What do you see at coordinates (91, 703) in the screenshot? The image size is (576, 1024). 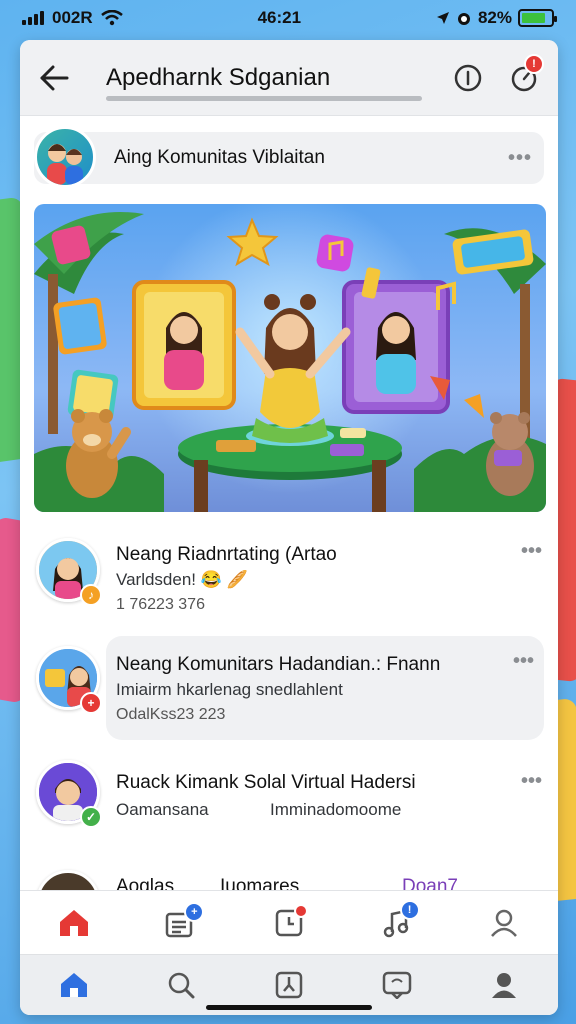 I see `badge-icon: +` at bounding box center [91, 703].